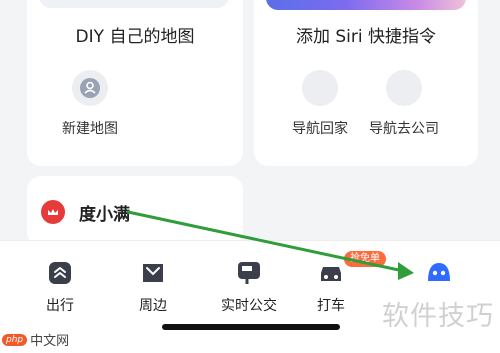  Describe the element at coordinates (60, 273) in the screenshot. I see `travel-icon` at that location.